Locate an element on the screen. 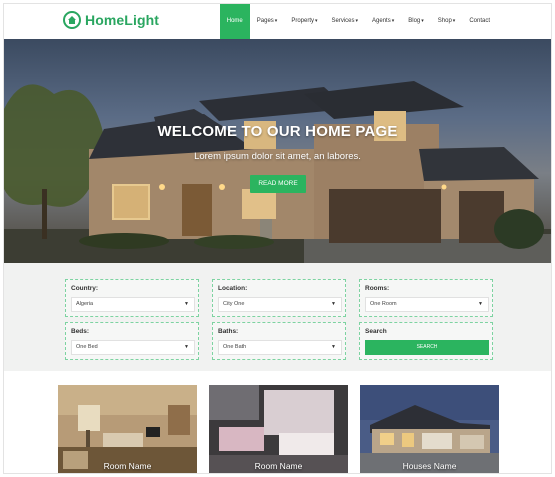 The image size is (555, 477). country-value: Algeria is located at coordinates (85, 304).